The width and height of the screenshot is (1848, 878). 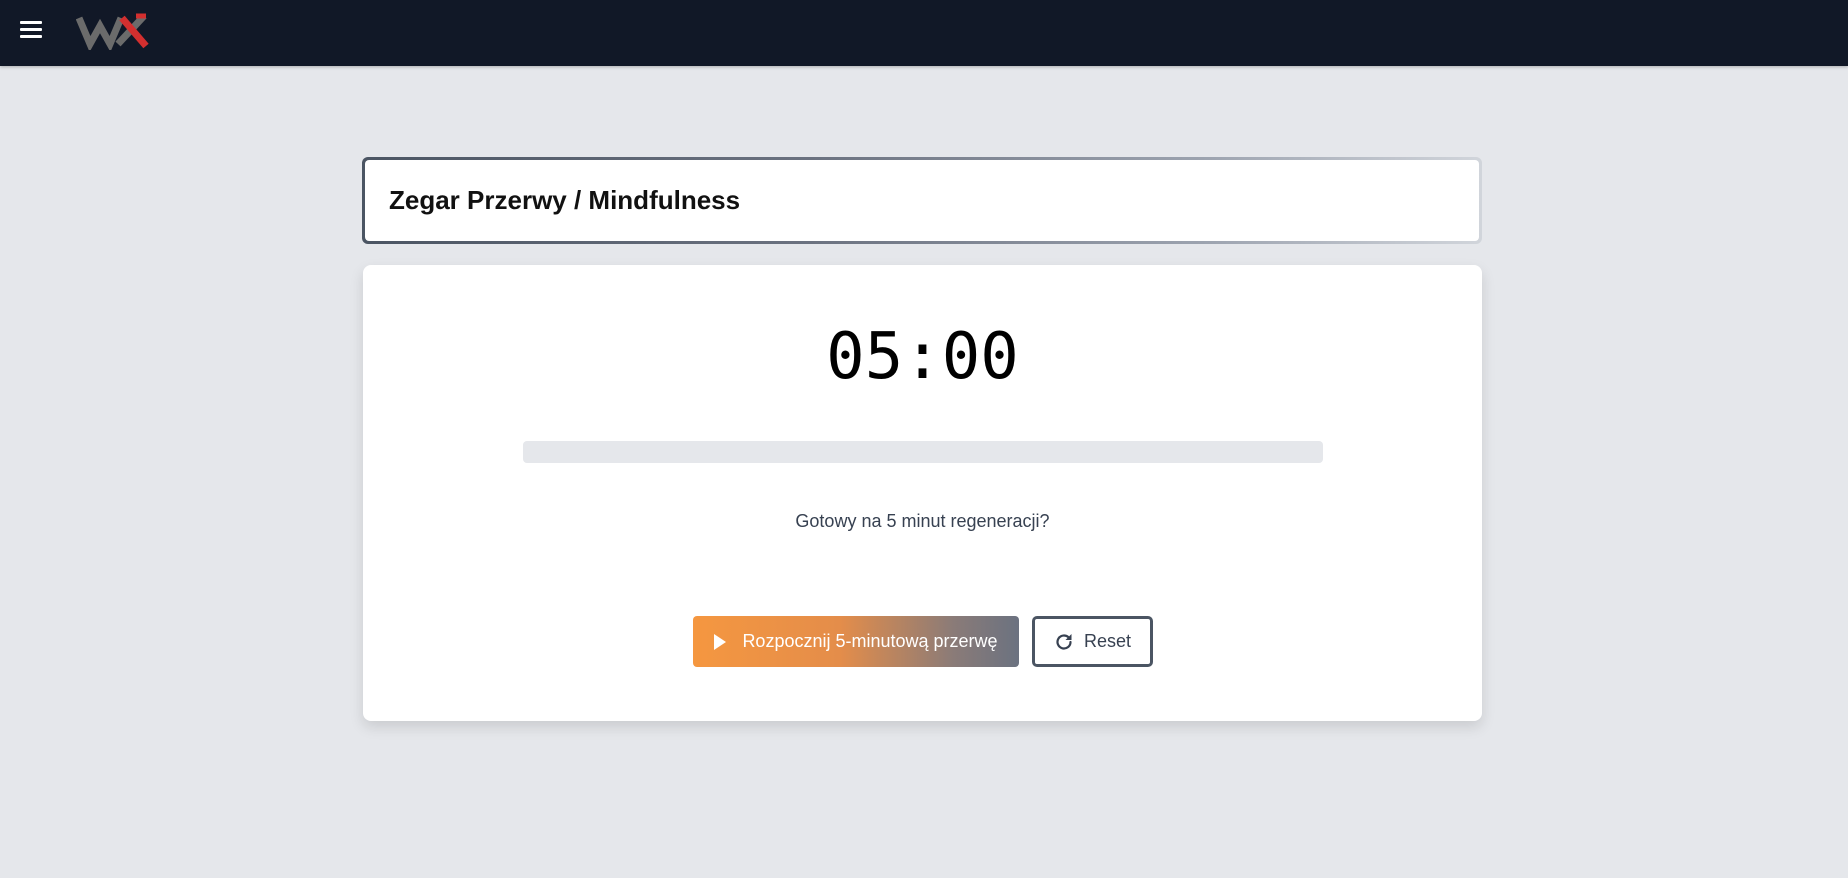 I want to click on page-title-card: Zegar Przerwy / Mindfulness, so click(x=922, y=200).